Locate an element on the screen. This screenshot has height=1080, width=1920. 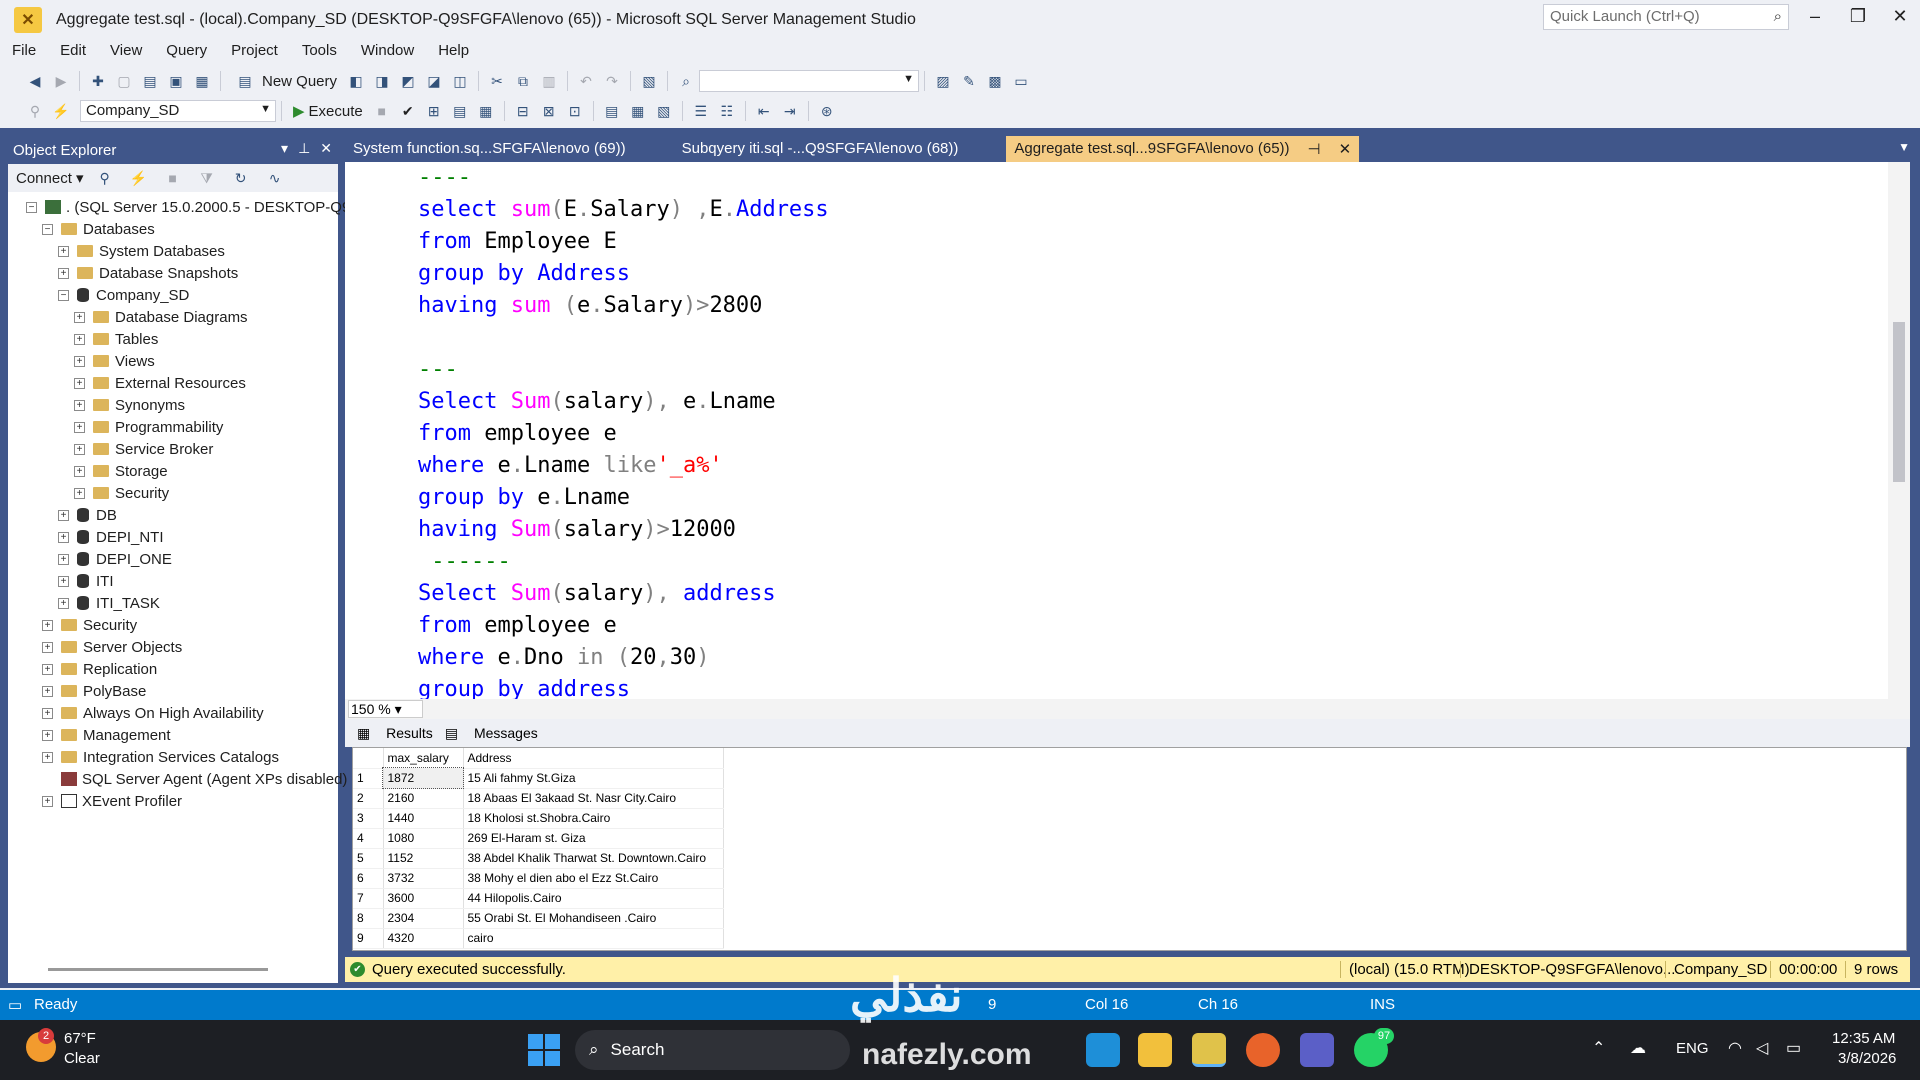
cut-icon: ✂ is located at coordinates (497, 81).